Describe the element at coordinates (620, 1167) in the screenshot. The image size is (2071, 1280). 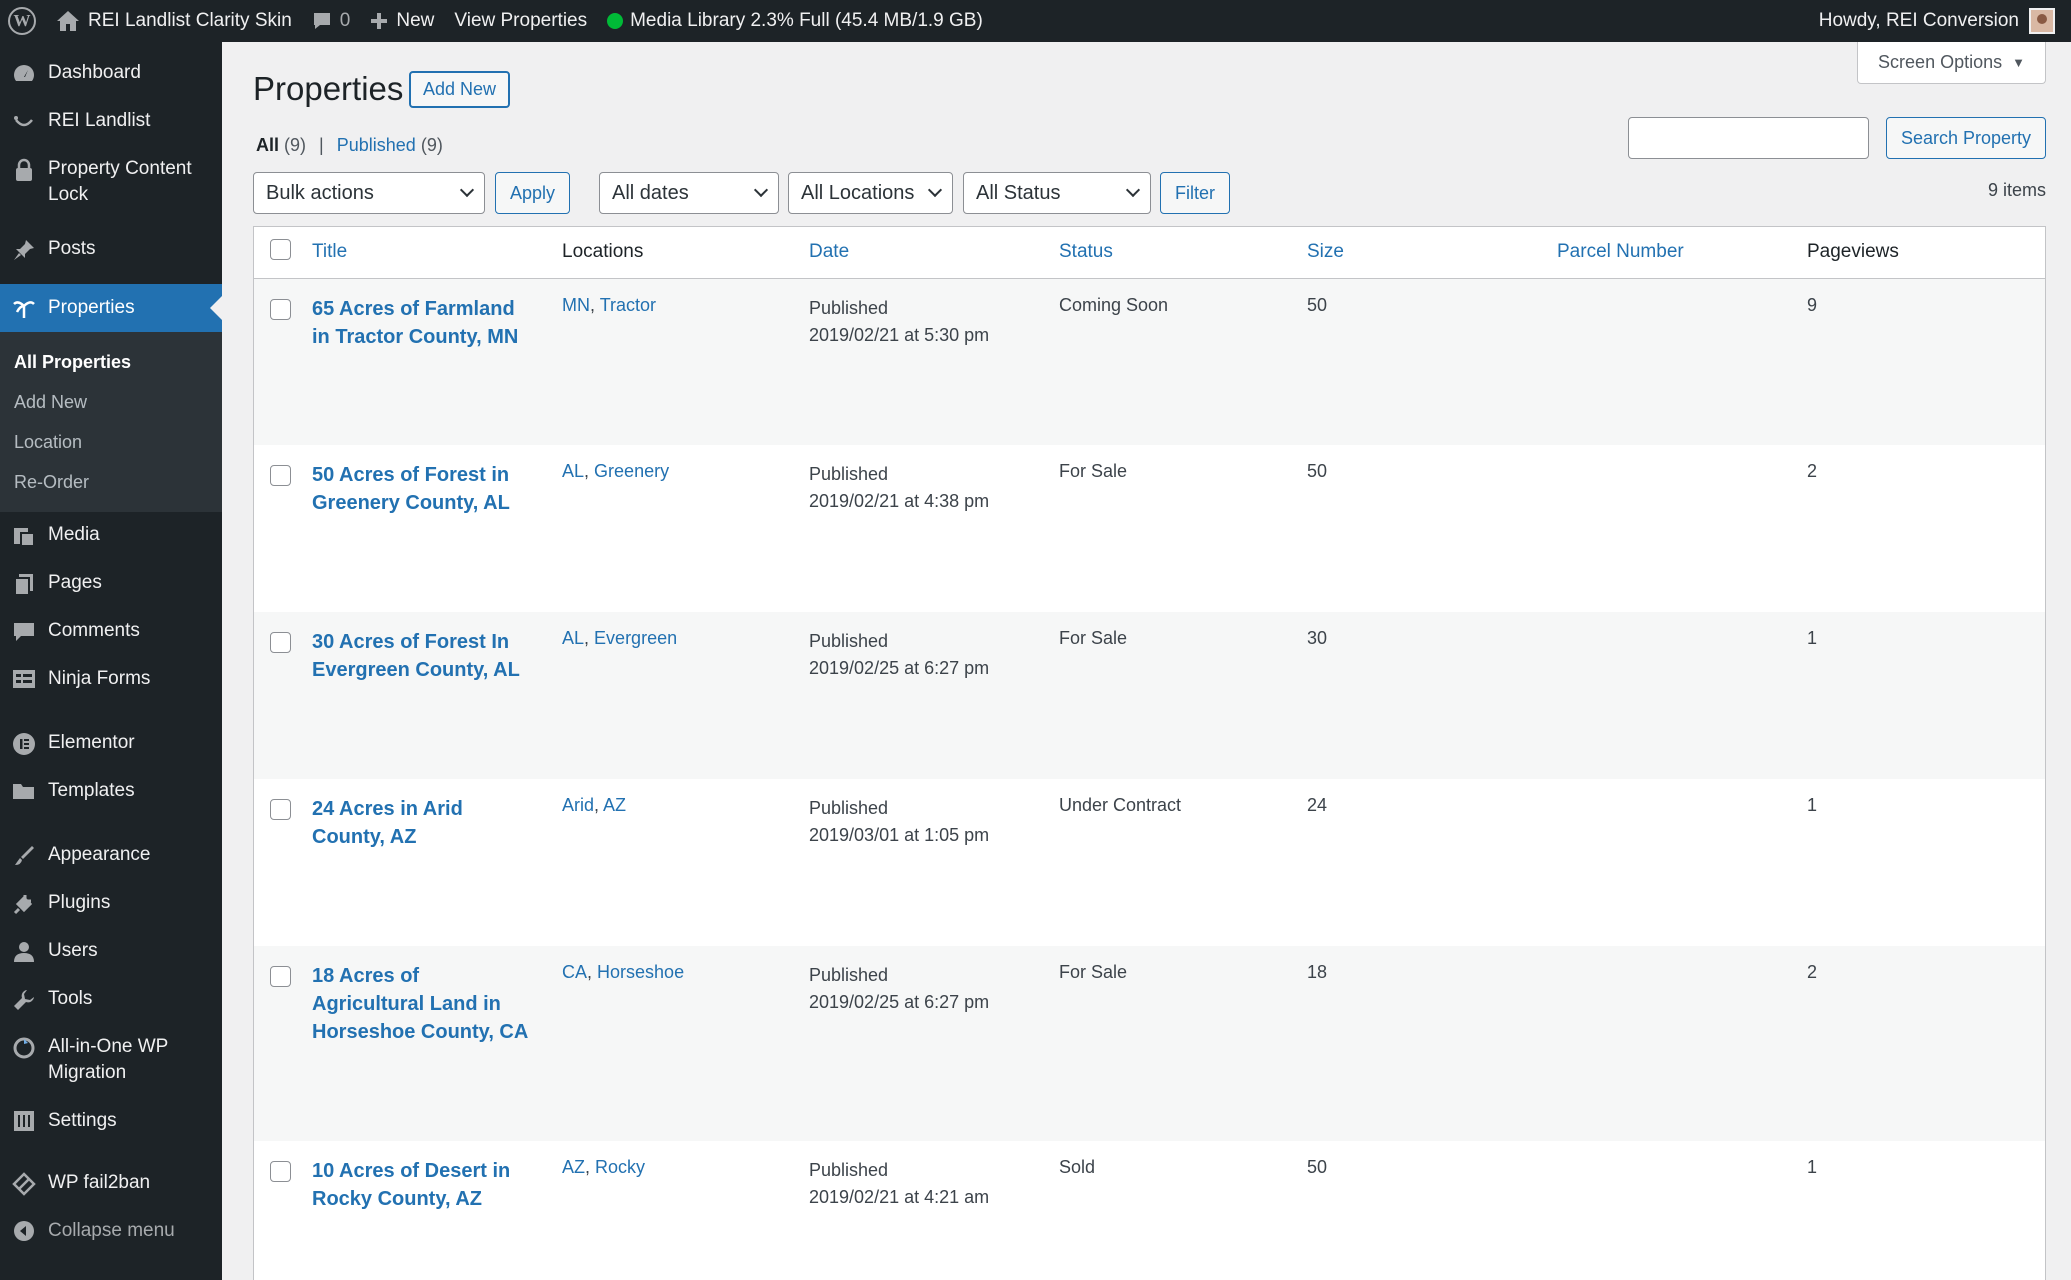
I see `location-link: Rocky` at that location.